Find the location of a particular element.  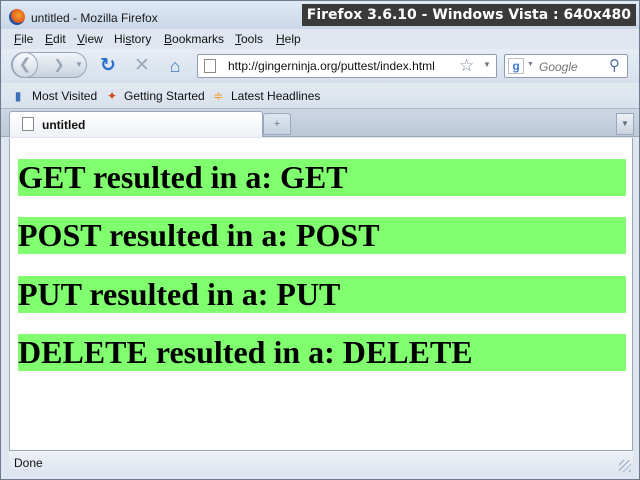

menu-history: History is located at coordinates (132, 39).